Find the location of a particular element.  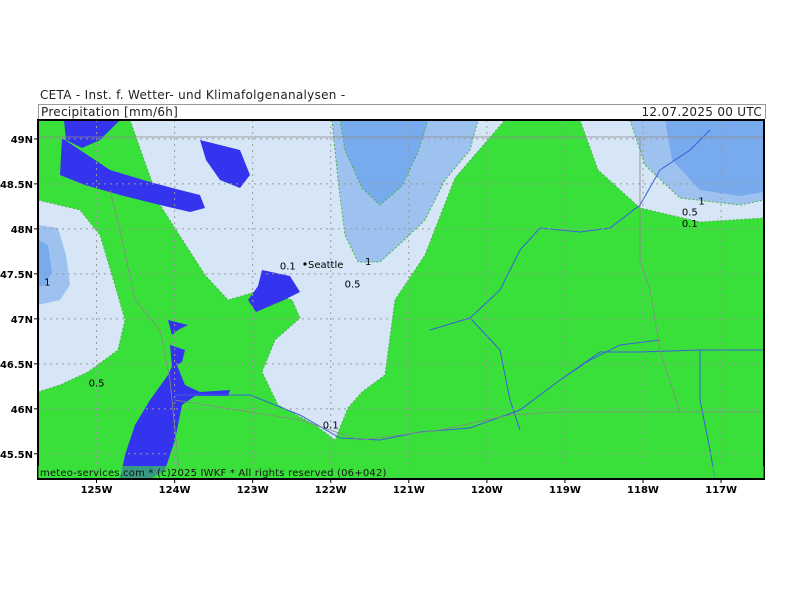

lat-tick-label: 48N is located at coordinates (22, 230).